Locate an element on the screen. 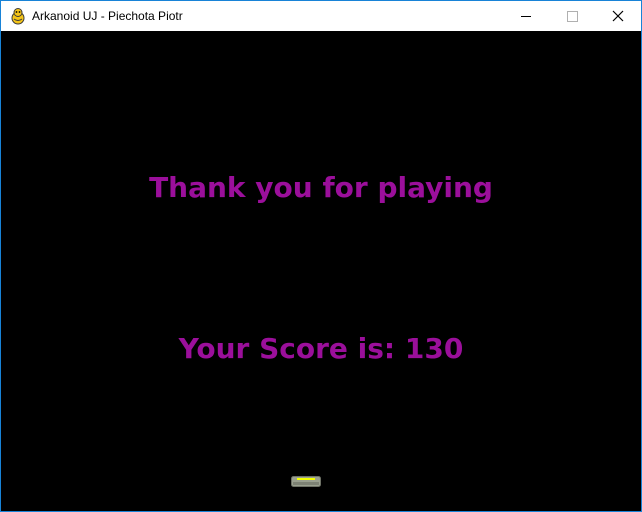 This screenshot has width=642, height=512. maximize-icon is located at coordinates (572, 16).